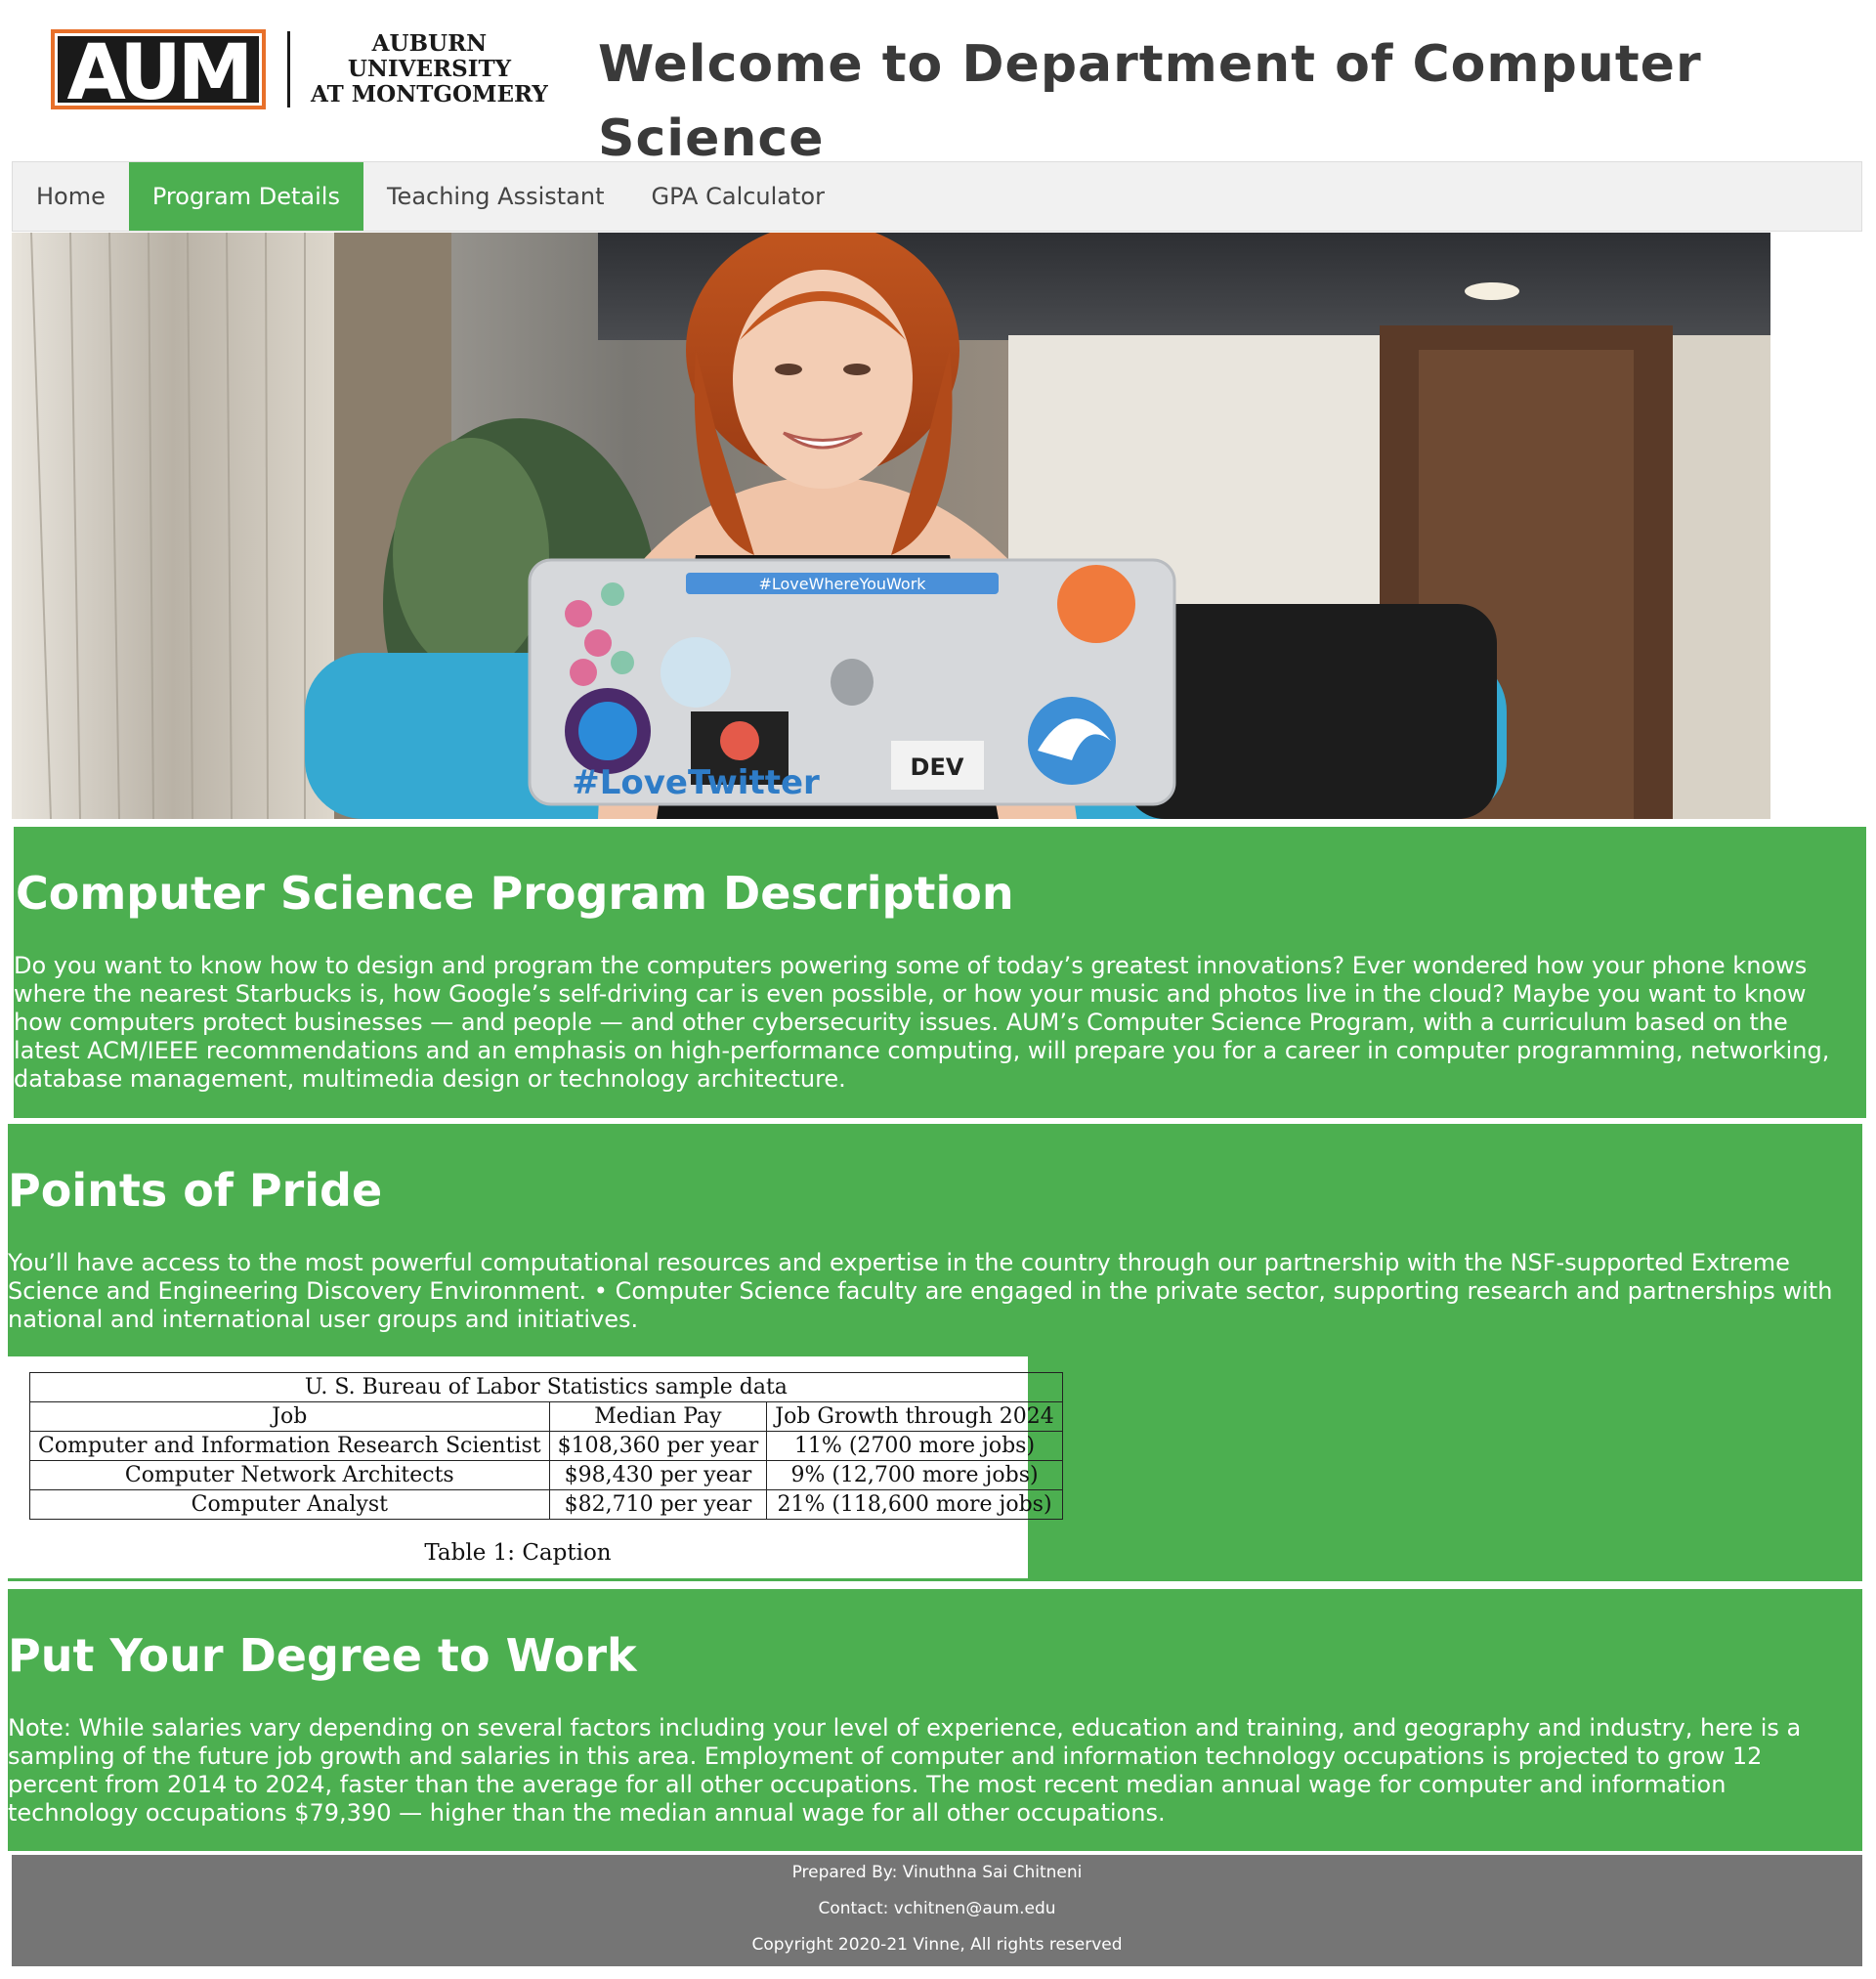  I want to click on nav-item-home: Home, so click(71, 196).